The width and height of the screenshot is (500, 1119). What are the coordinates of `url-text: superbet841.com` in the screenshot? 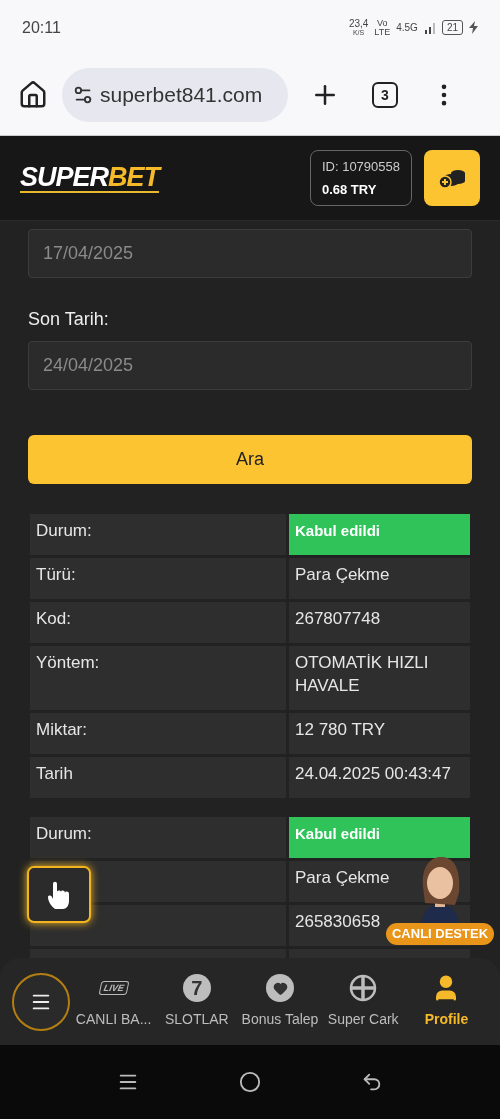 It's located at (181, 95).